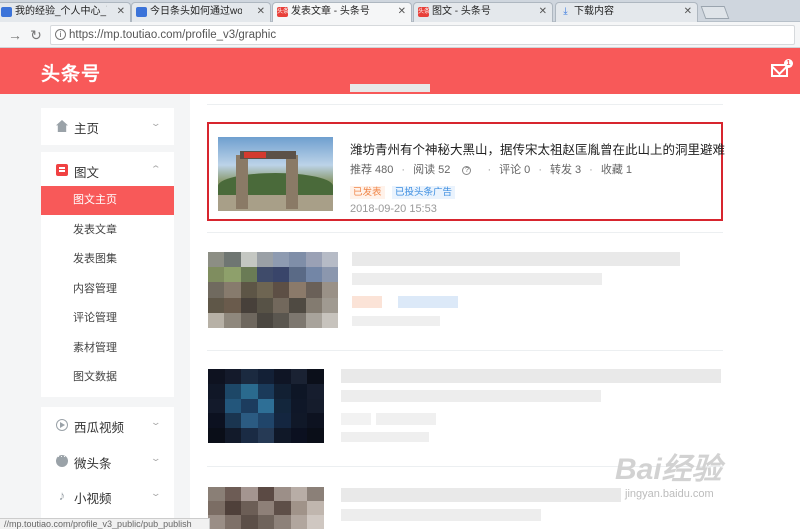  What do you see at coordinates (616, 170) in the screenshot?
I see `favorite-count: 收藏 1` at bounding box center [616, 170].